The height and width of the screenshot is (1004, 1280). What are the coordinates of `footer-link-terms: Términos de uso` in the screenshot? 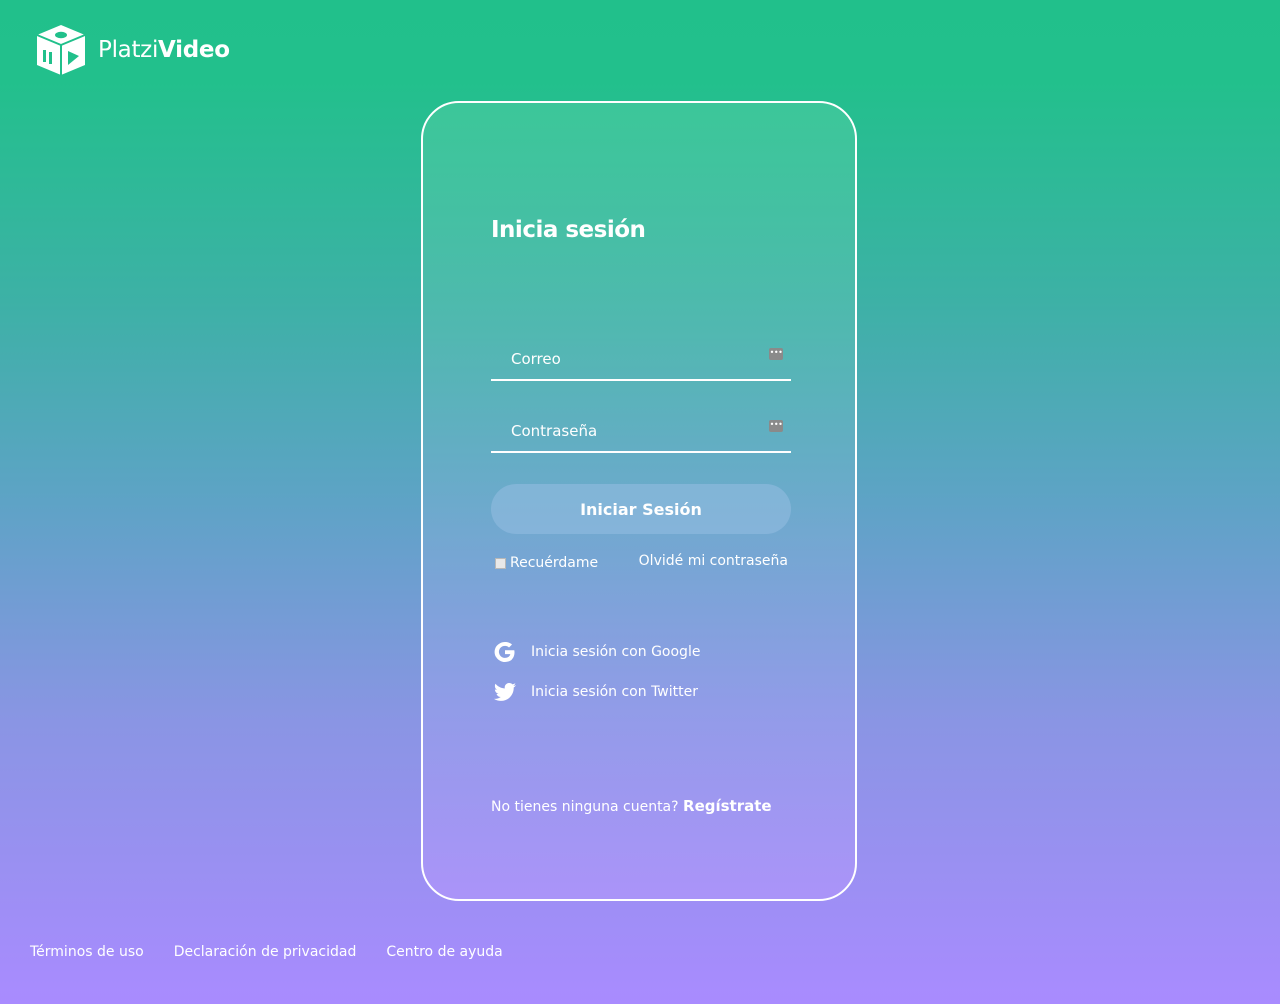 It's located at (87, 952).